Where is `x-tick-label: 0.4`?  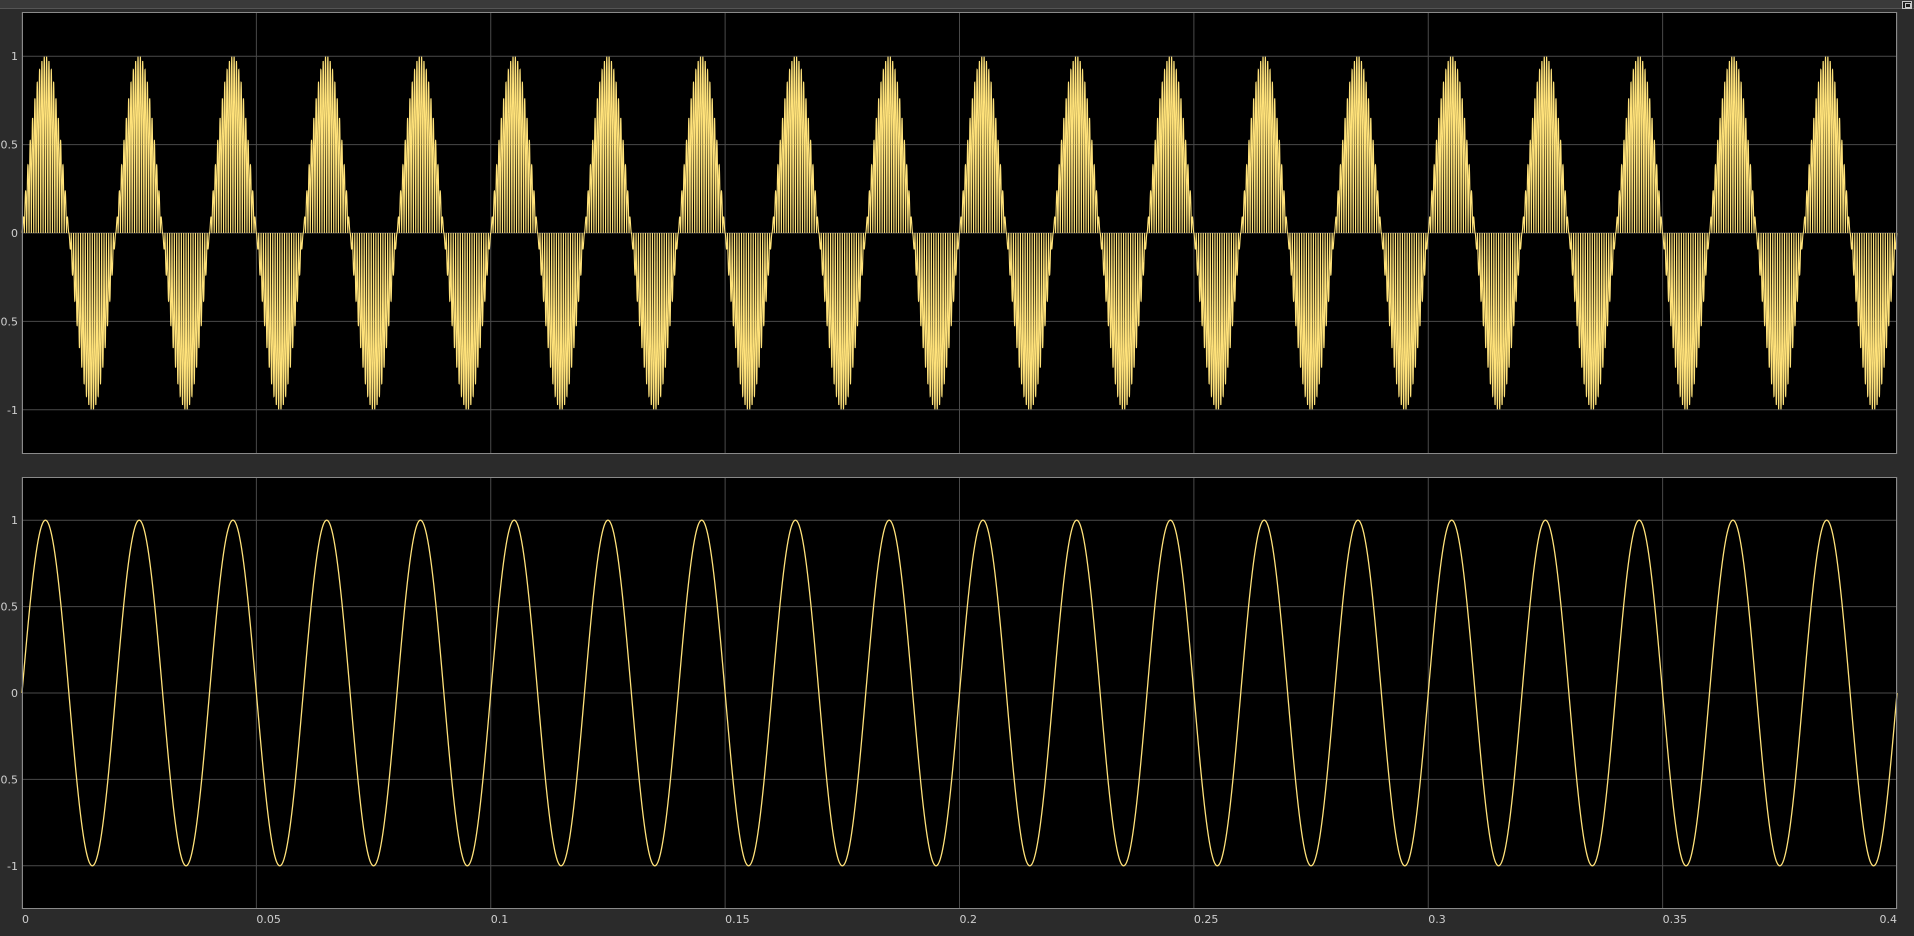
x-tick-label: 0.4 is located at coordinates (1889, 919).